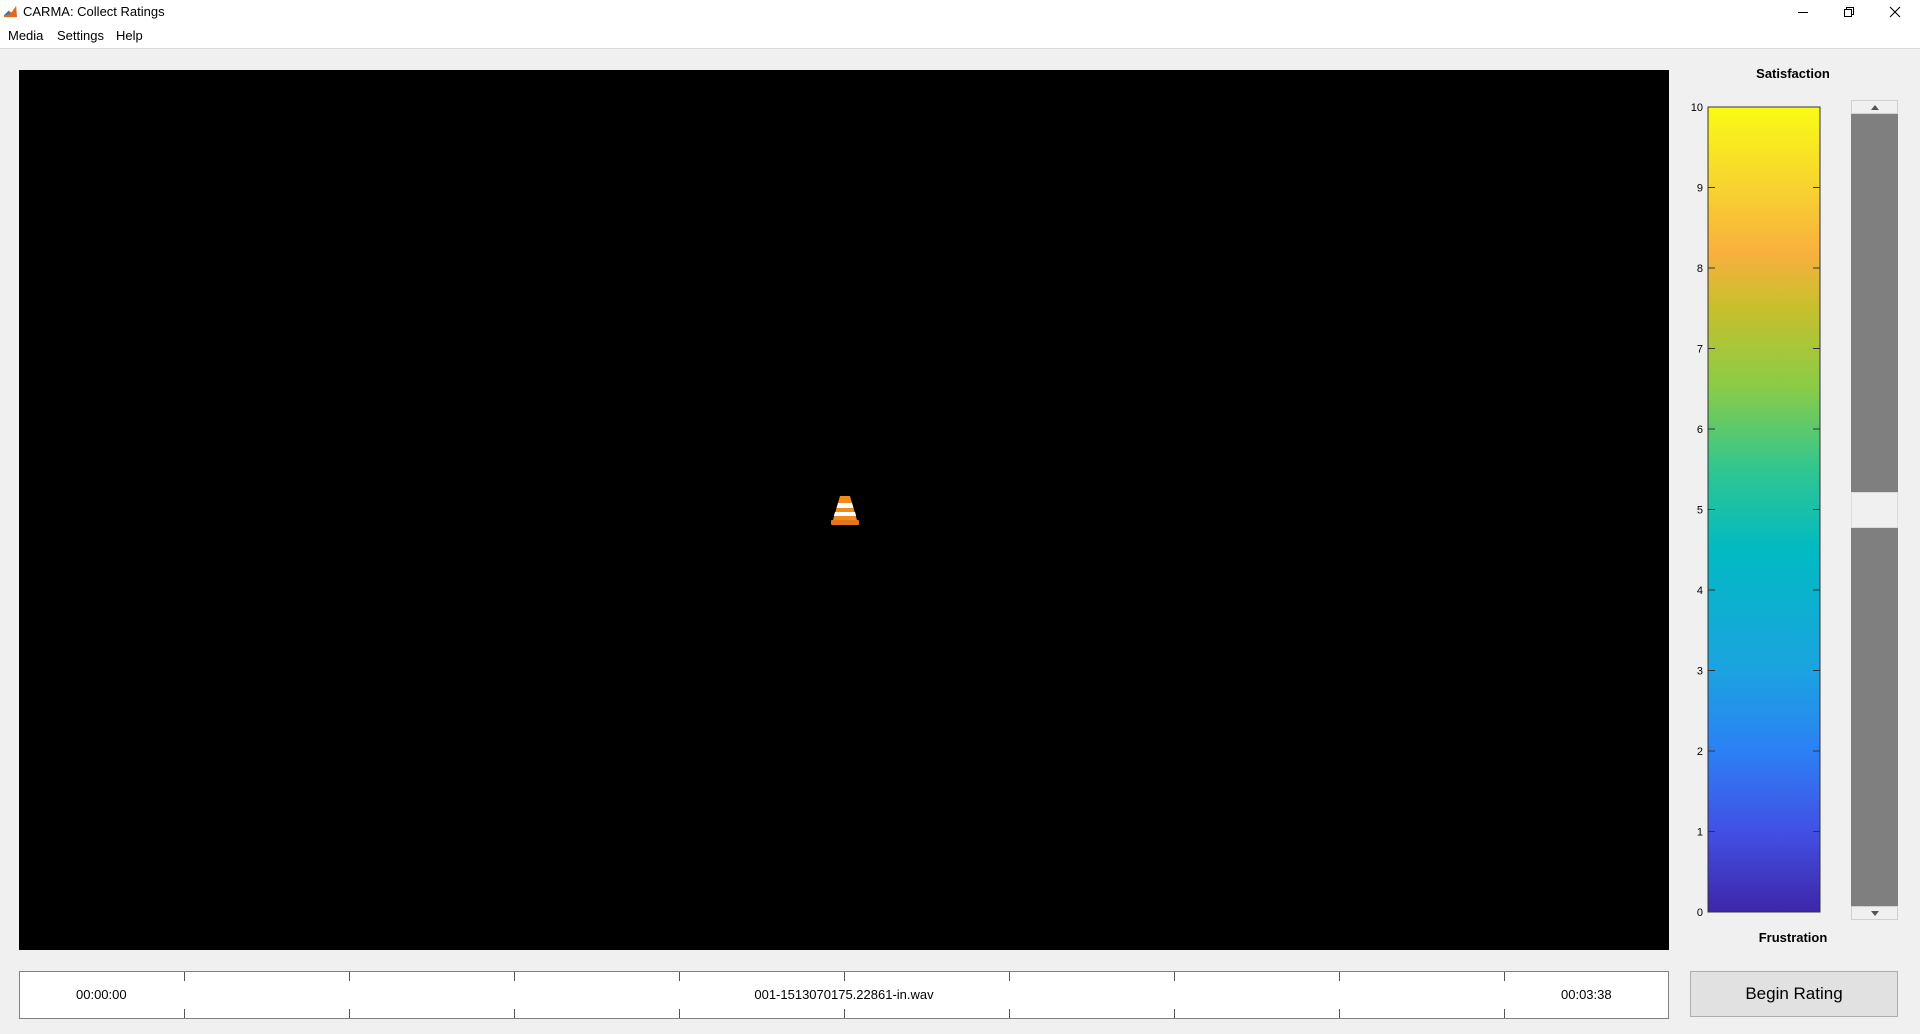 This screenshot has height=1034, width=1920. I want to click on slider-up-arrow, so click(1874, 107).